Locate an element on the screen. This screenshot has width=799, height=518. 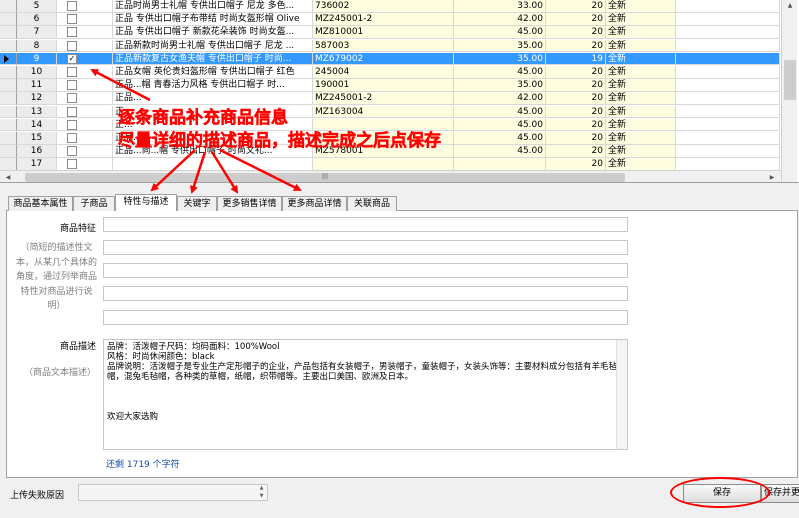
scroll-up-icon: ▲ is located at coordinates (790, 5).